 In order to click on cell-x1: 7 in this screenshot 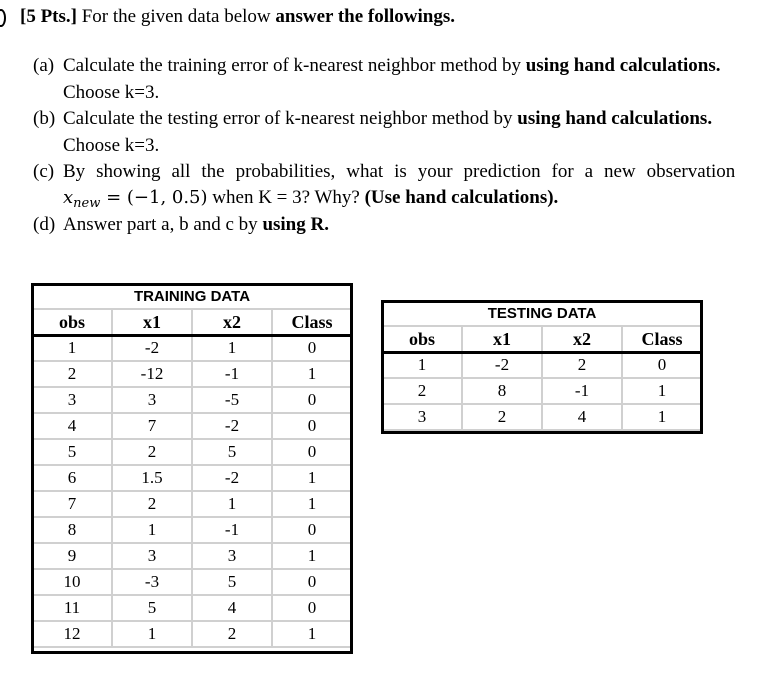, I will do `click(152, 426)`.